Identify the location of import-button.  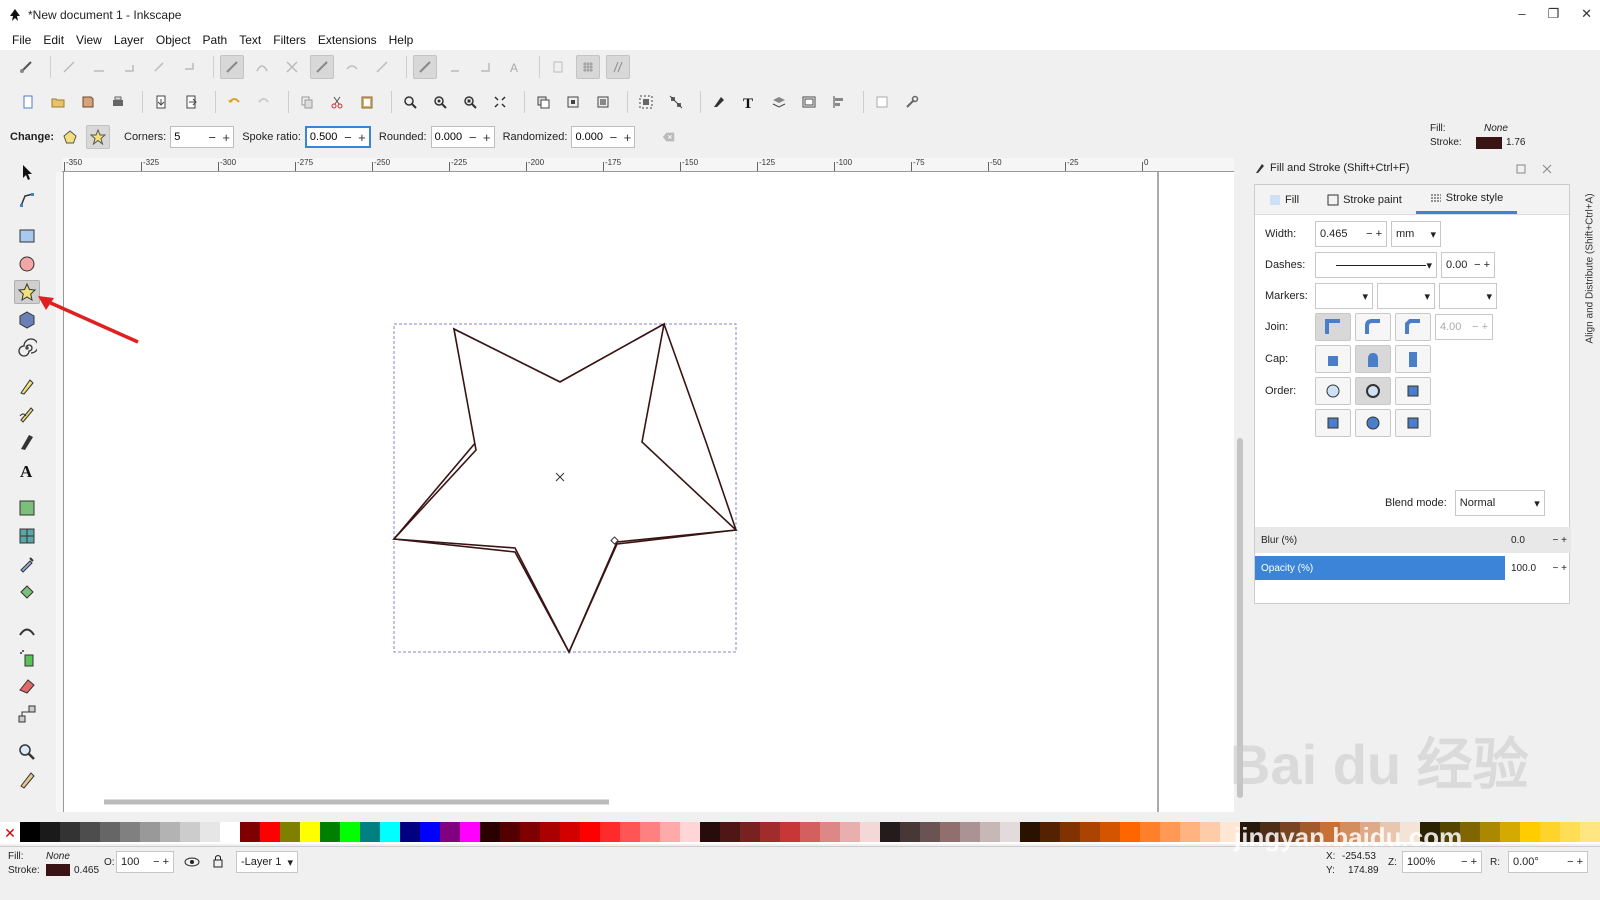
(161, 102).